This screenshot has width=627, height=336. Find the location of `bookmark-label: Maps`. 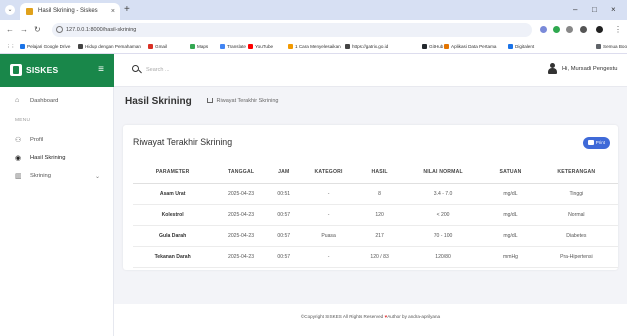

bookmark-label: Maps is located at coordinates (203, 46).